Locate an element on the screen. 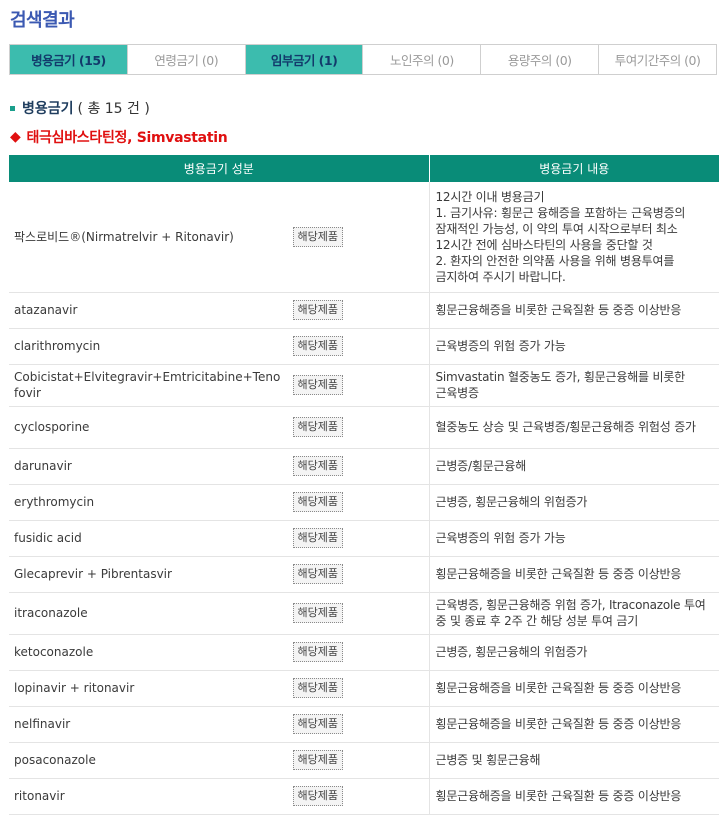 The width and height of the screenshot is (728, 825). ingredient-cell: ritonavir is located at coordinates (148, 796).